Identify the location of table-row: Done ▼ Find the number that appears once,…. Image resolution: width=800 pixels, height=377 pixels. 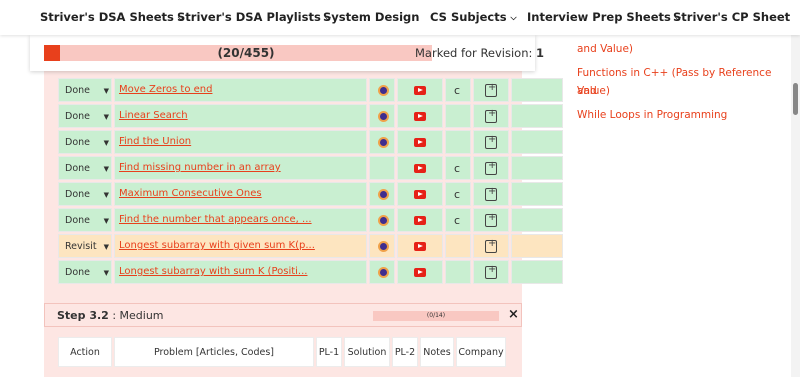
(308, 220).